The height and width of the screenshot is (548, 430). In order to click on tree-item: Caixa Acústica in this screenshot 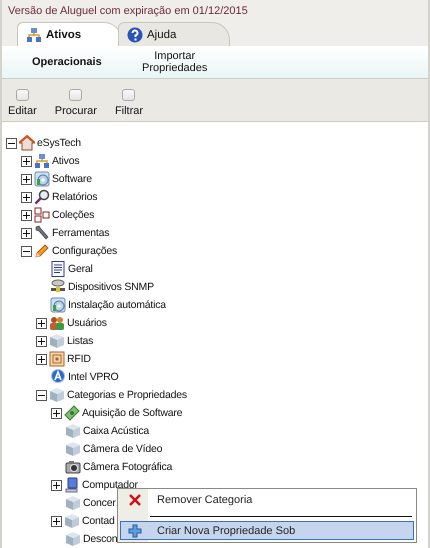, I will do `click(116, 431)`.